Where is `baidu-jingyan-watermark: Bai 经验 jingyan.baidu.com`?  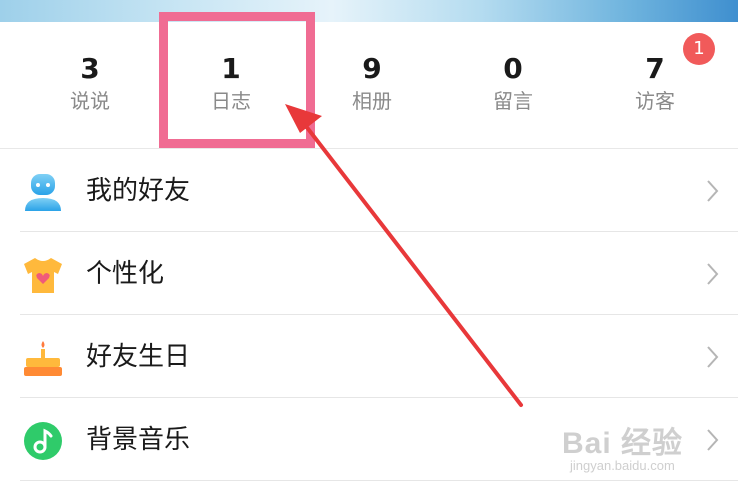 baidu-jingyan-watermark: Bai 经验 jingyan.baidu.com is located at coordinates (622, 445).